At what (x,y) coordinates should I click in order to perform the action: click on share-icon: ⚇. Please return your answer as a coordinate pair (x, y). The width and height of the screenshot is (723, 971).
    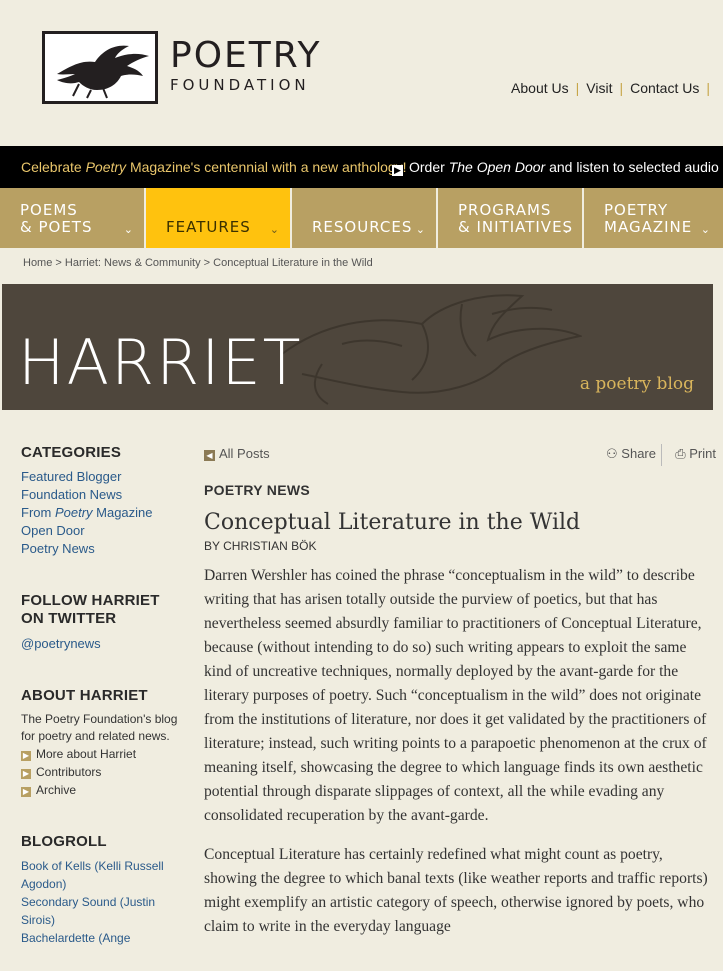
    Looking at the image, I should click on (614, 453).